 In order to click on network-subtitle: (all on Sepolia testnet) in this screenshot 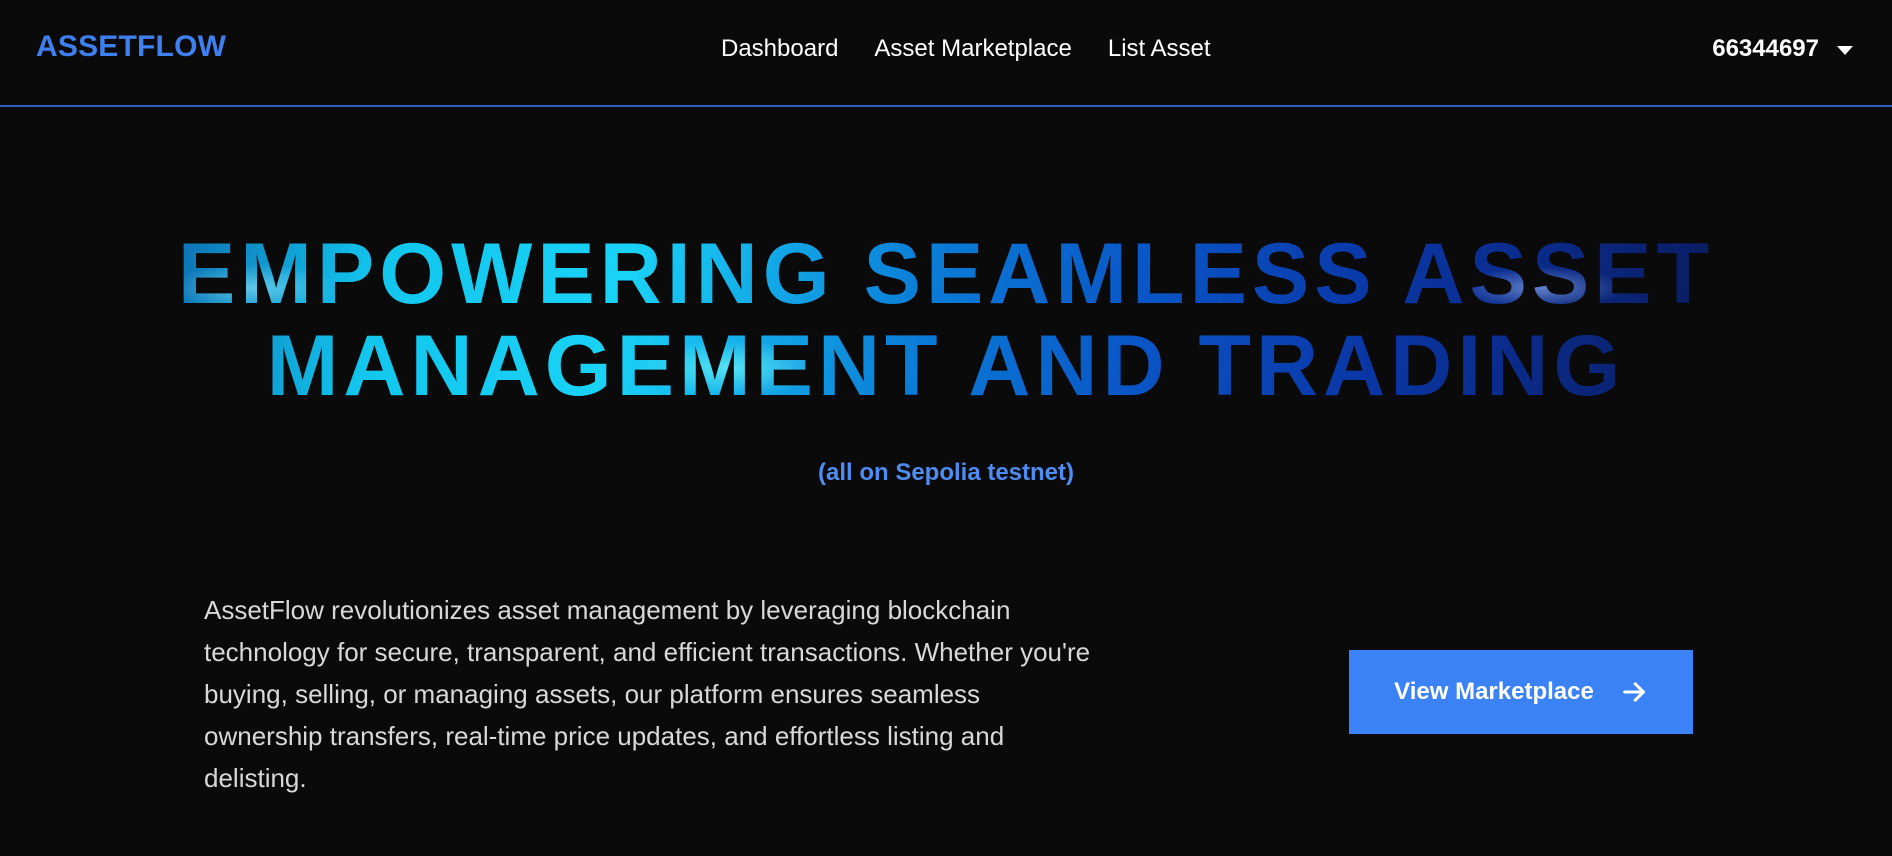, I will do `click(946, 472)`.